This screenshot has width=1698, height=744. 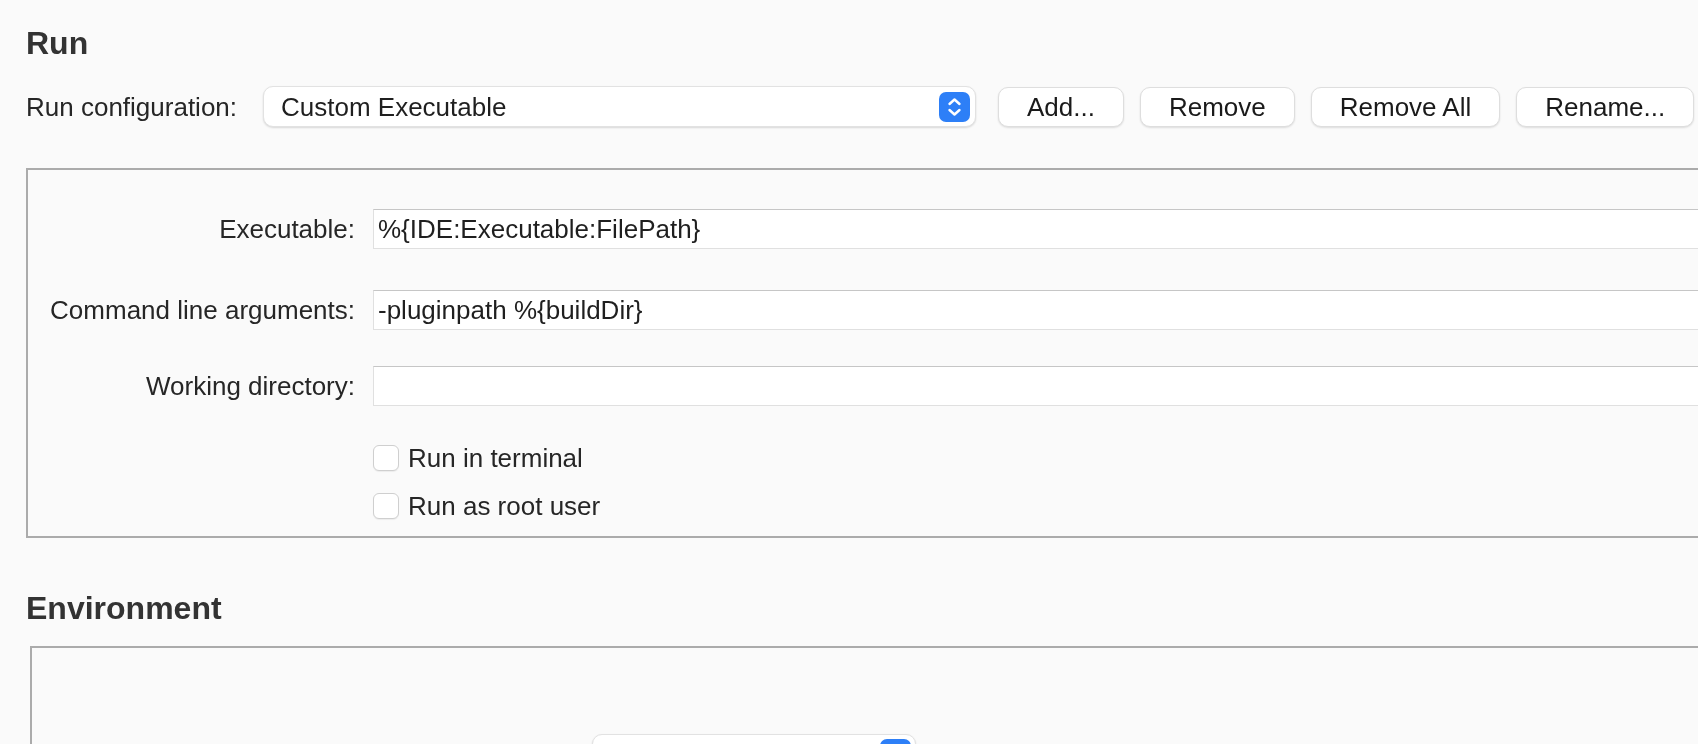 I want to click on chevron-up-down-icon, so click(x=954, y=106).